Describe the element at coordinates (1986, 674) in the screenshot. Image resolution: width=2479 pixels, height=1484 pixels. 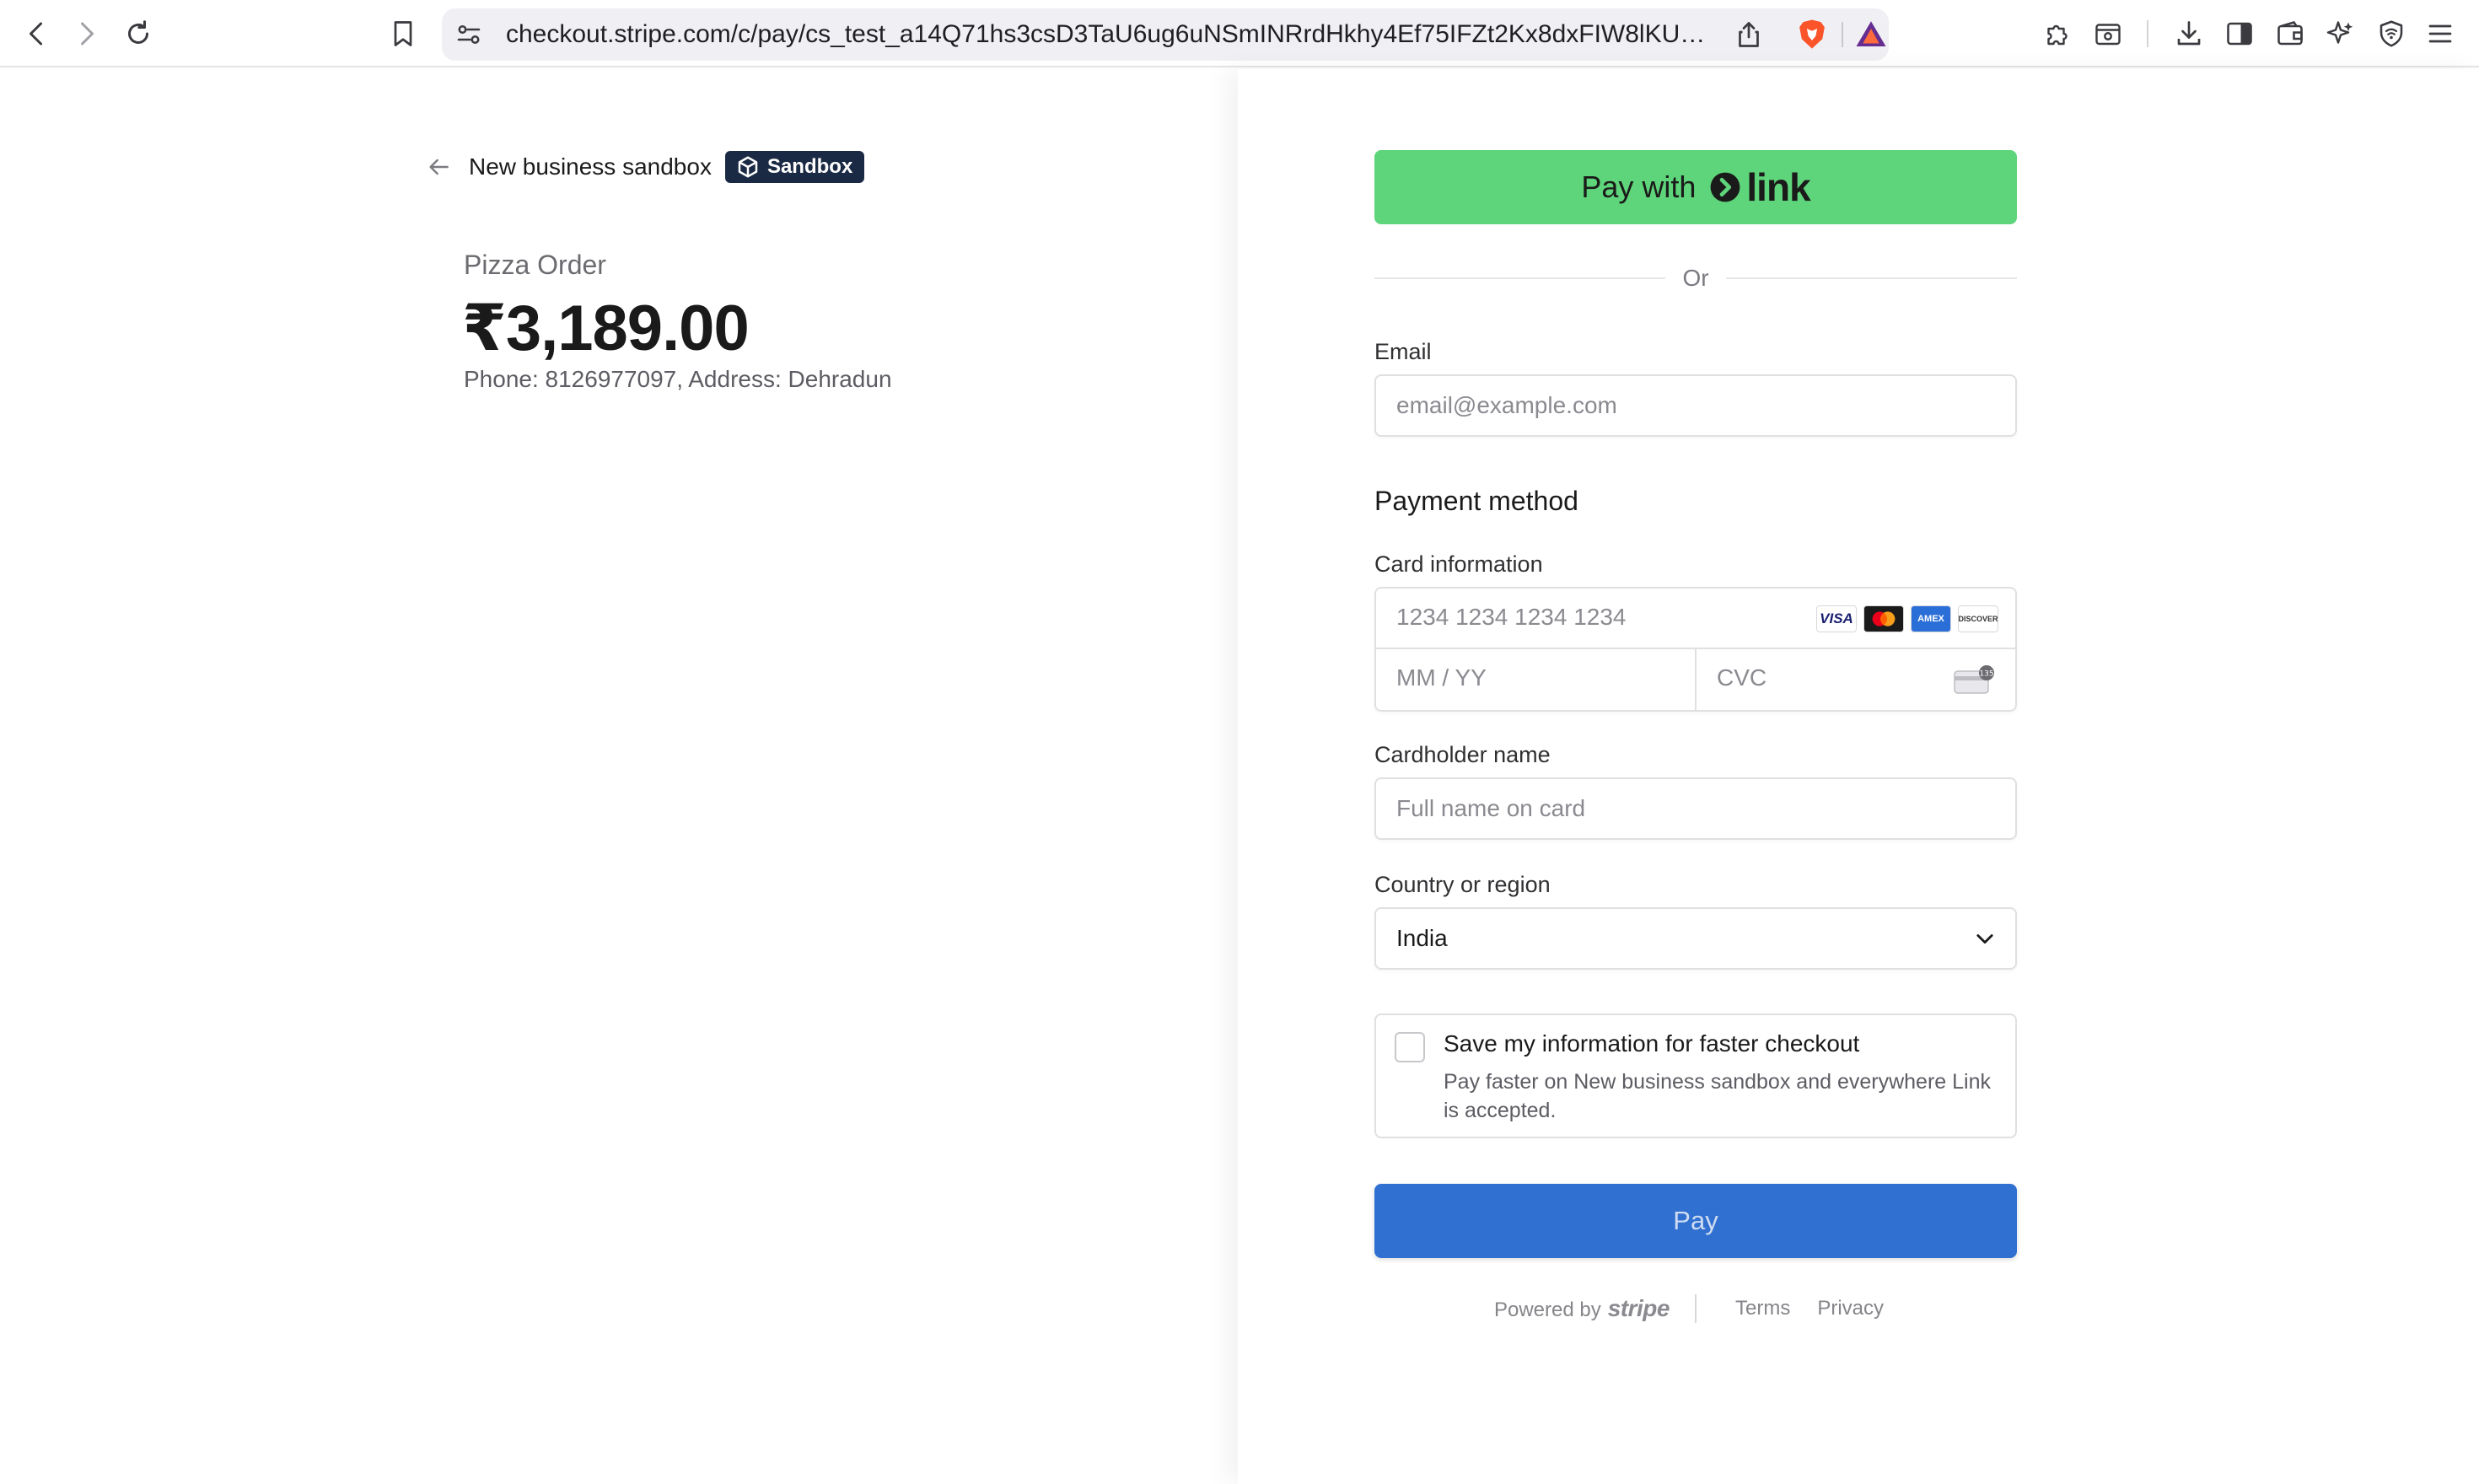
I see `svg-text: 135` at that location.